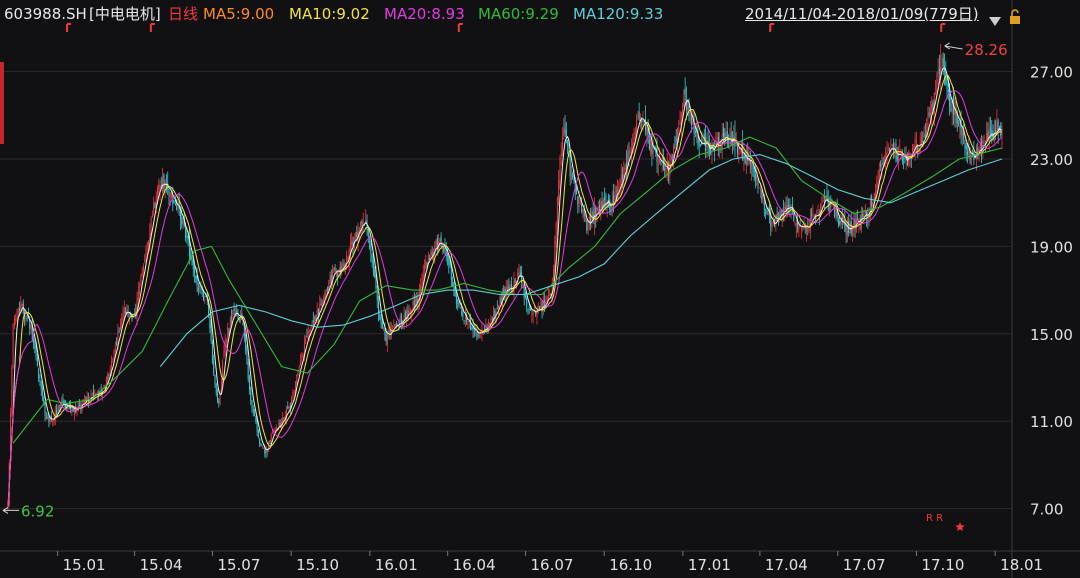 The image size is (1080, 578). I want to click on x-tick-label: 15.07, so click(238, 565).